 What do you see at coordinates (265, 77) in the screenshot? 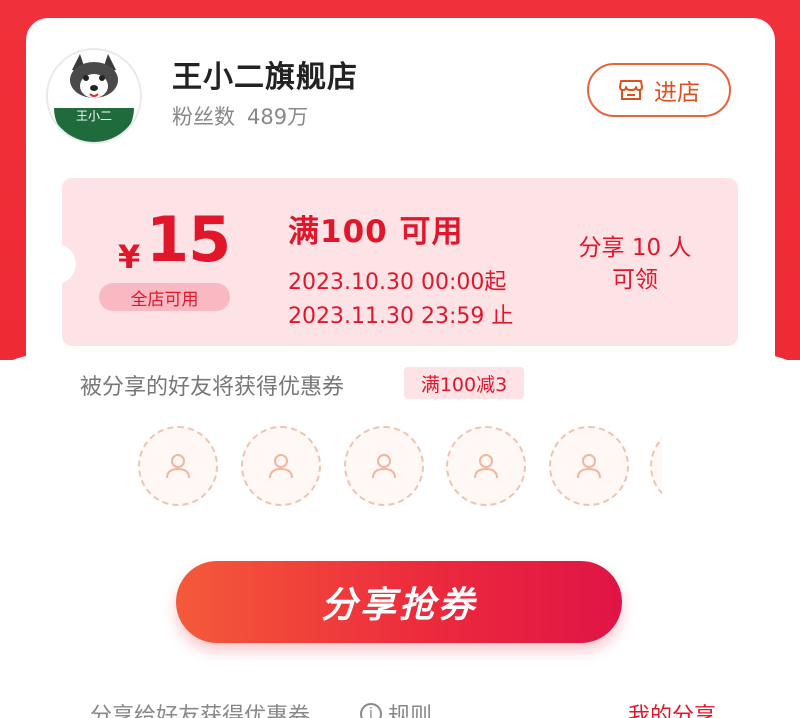
I see `shop-name: 王小二旗舰店` at bounding box center [265, 77].